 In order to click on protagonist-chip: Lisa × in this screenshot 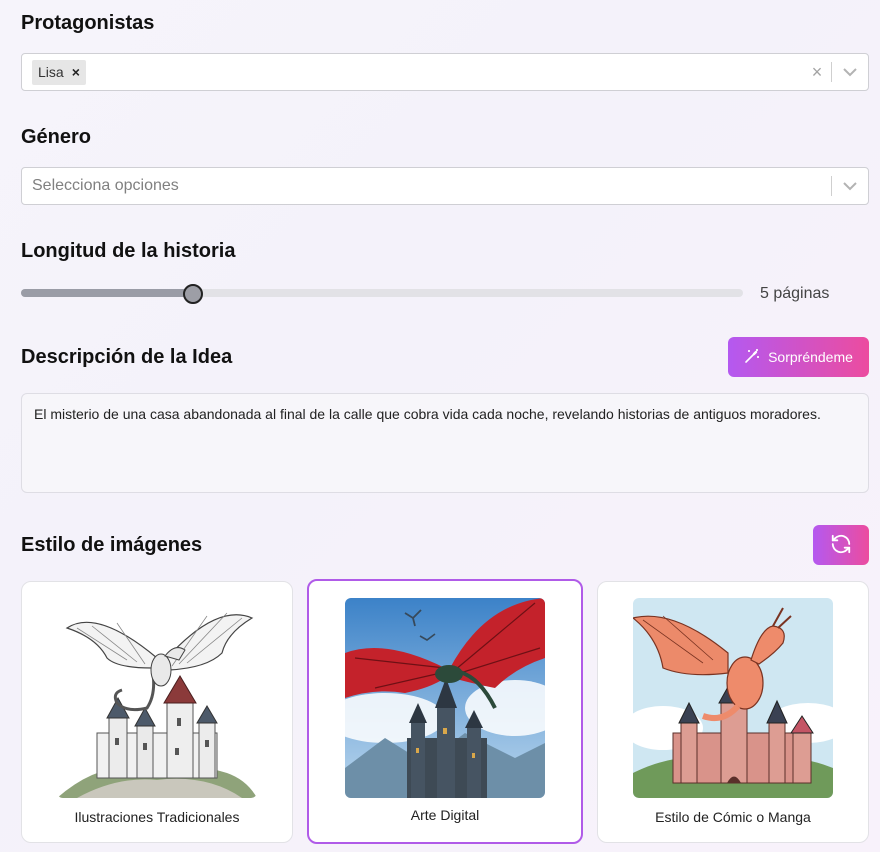, I will do `click(59, 72)`.